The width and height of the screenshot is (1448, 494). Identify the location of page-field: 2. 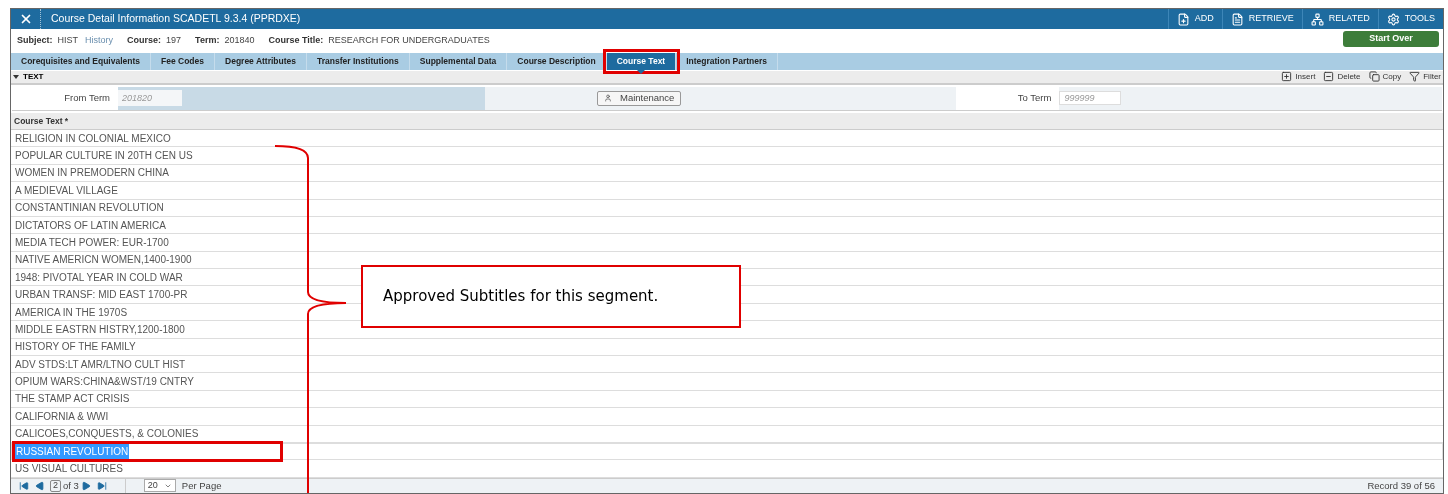
(55, 485).